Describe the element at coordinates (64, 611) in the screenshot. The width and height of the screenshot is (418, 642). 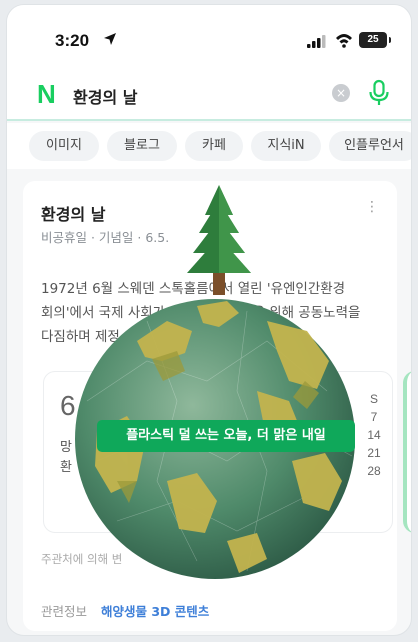
I see `related-info-label: 관련정보` at that location.